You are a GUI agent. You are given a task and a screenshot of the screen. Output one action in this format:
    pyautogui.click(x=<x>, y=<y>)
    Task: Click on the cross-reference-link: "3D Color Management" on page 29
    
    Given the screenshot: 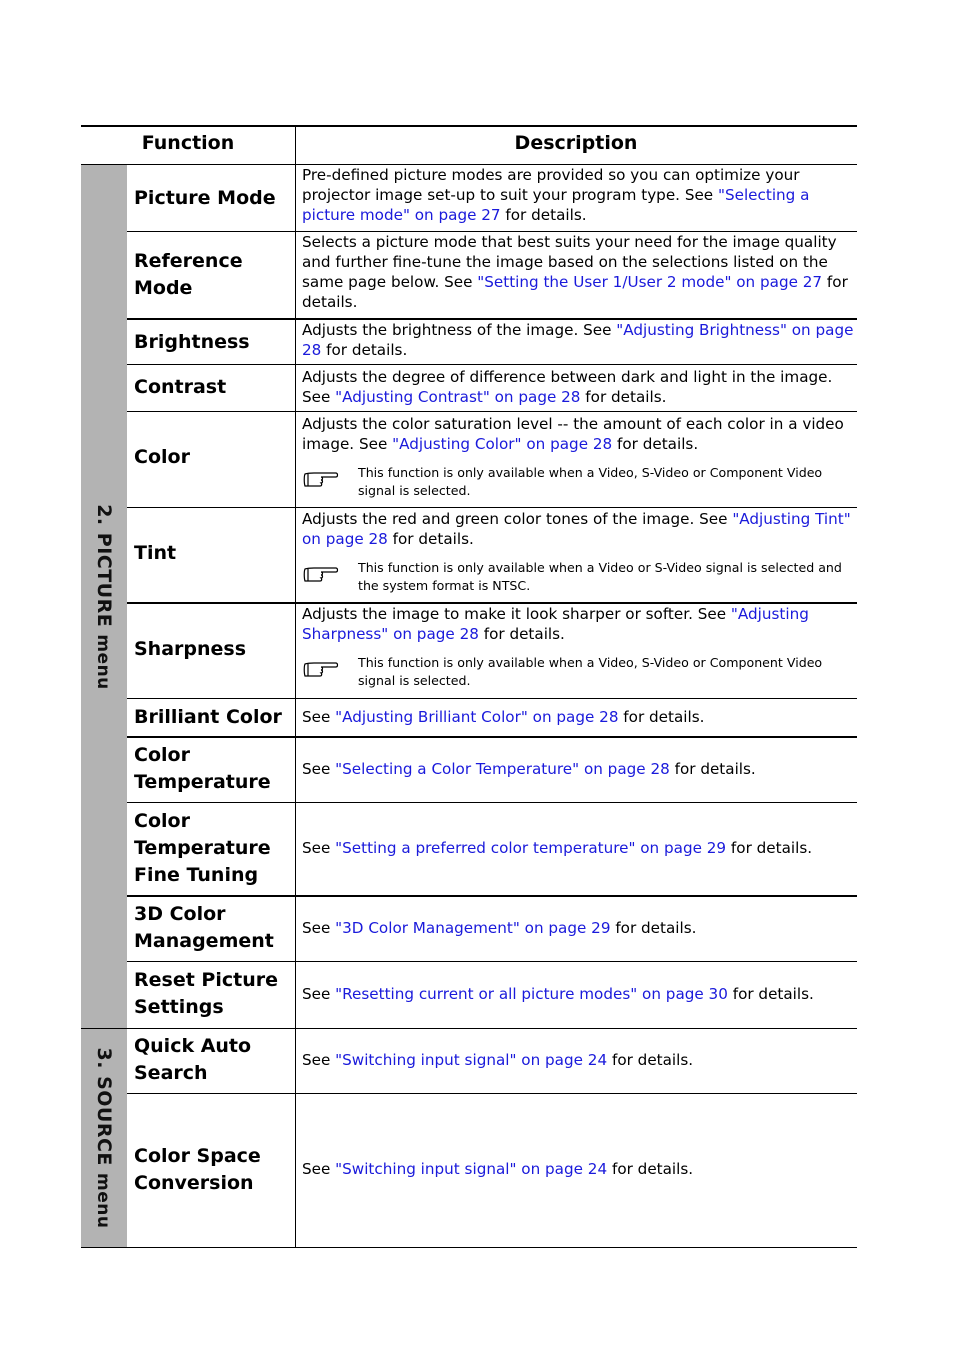 What is the action you would take?
    pyautogui.click(x=472, y=928)
    